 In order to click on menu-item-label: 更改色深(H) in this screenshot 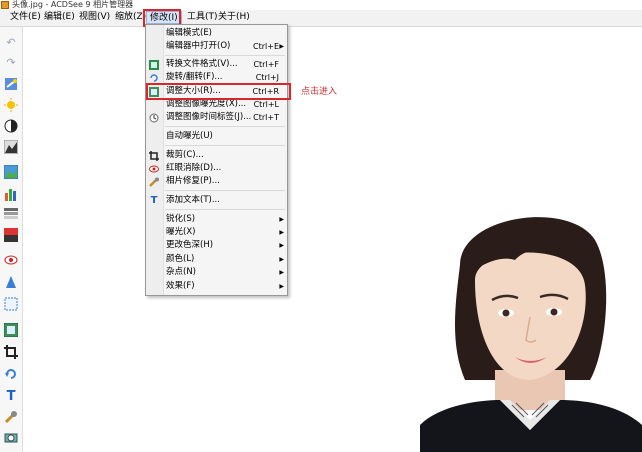, I will do `click(190, 245)`.